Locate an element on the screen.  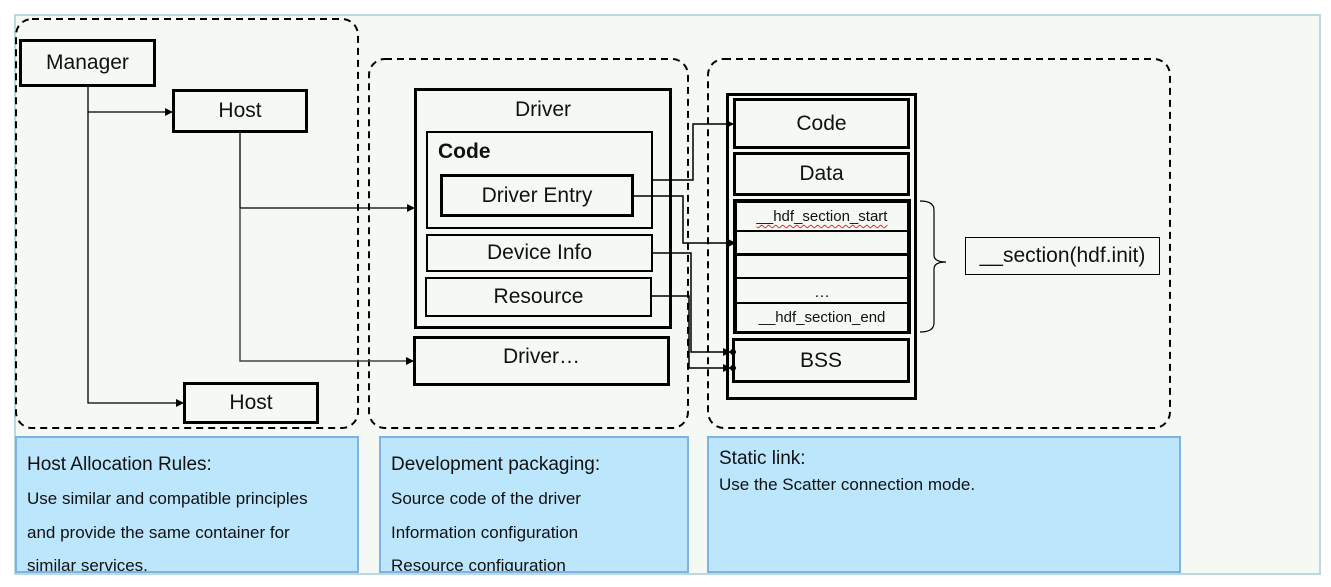
driver-entry-box: Driver Entry is located at coordinates (537, 195).